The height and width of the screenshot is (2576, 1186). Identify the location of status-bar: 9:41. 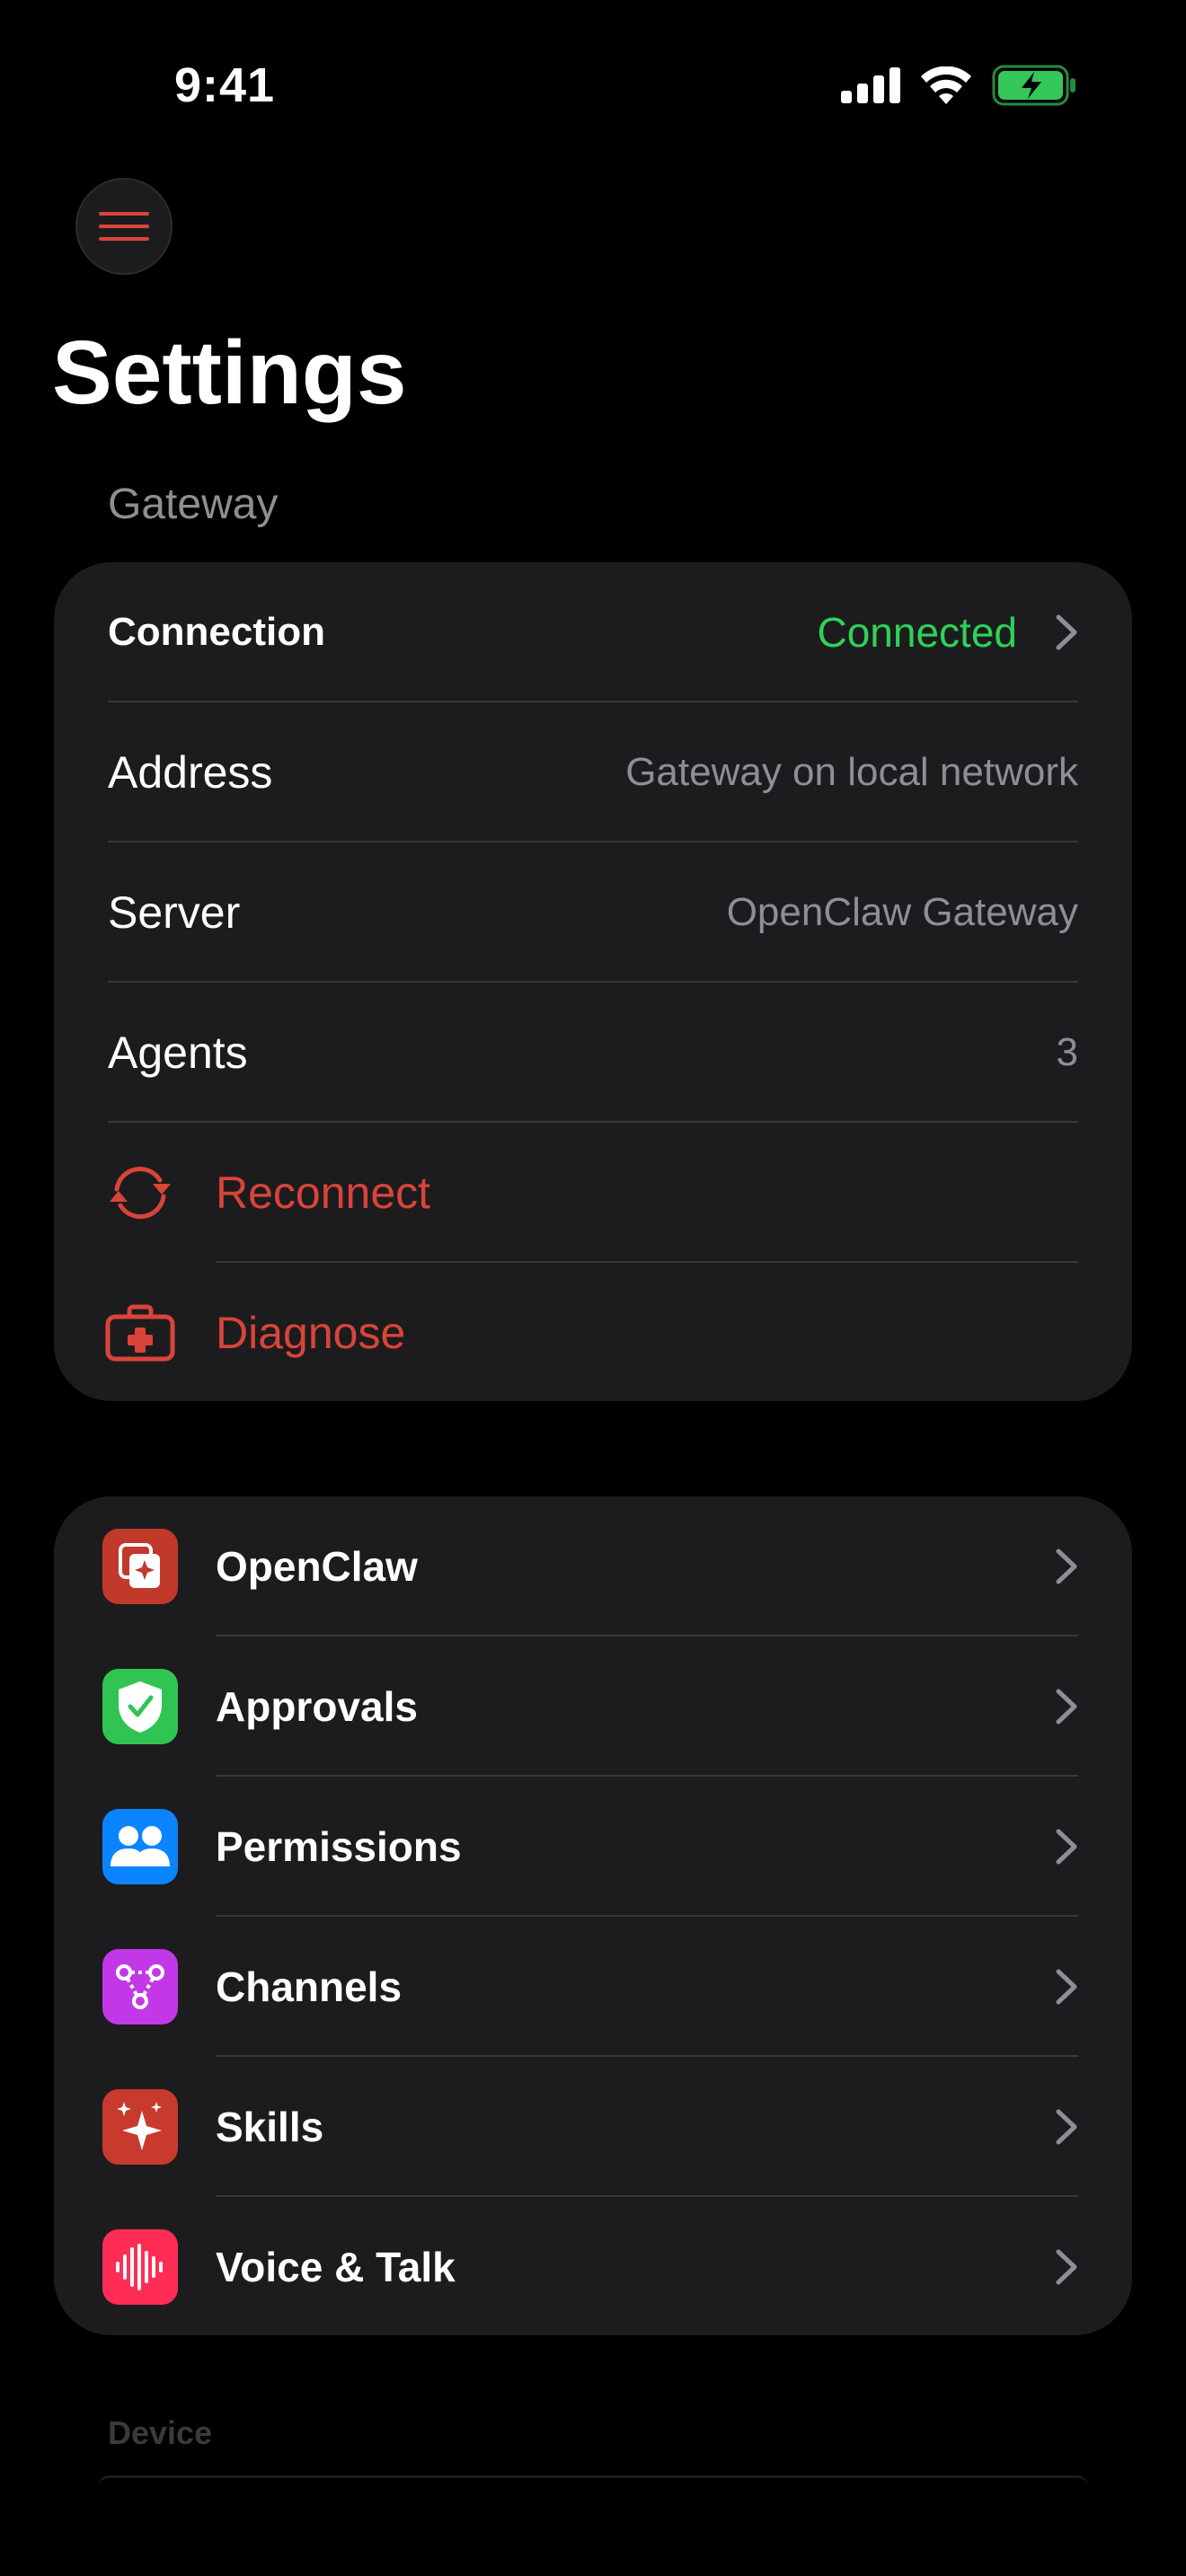
(593, 85).